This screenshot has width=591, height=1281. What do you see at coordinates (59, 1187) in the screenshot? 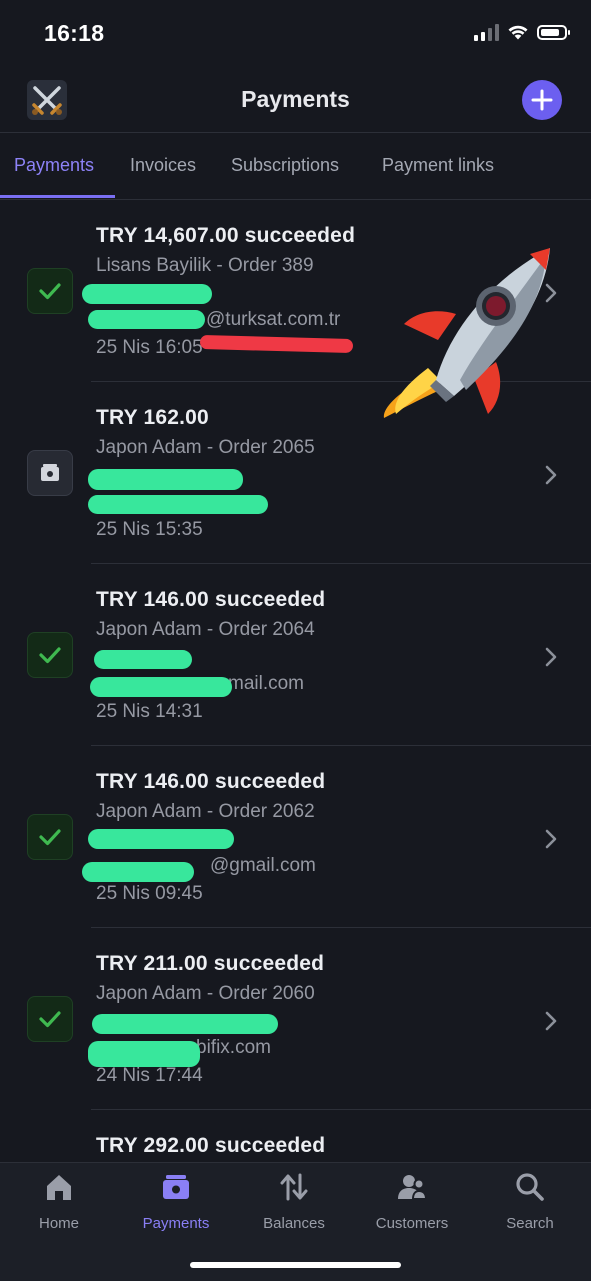
I see `home-icon` at bounding box center [59, 1187].